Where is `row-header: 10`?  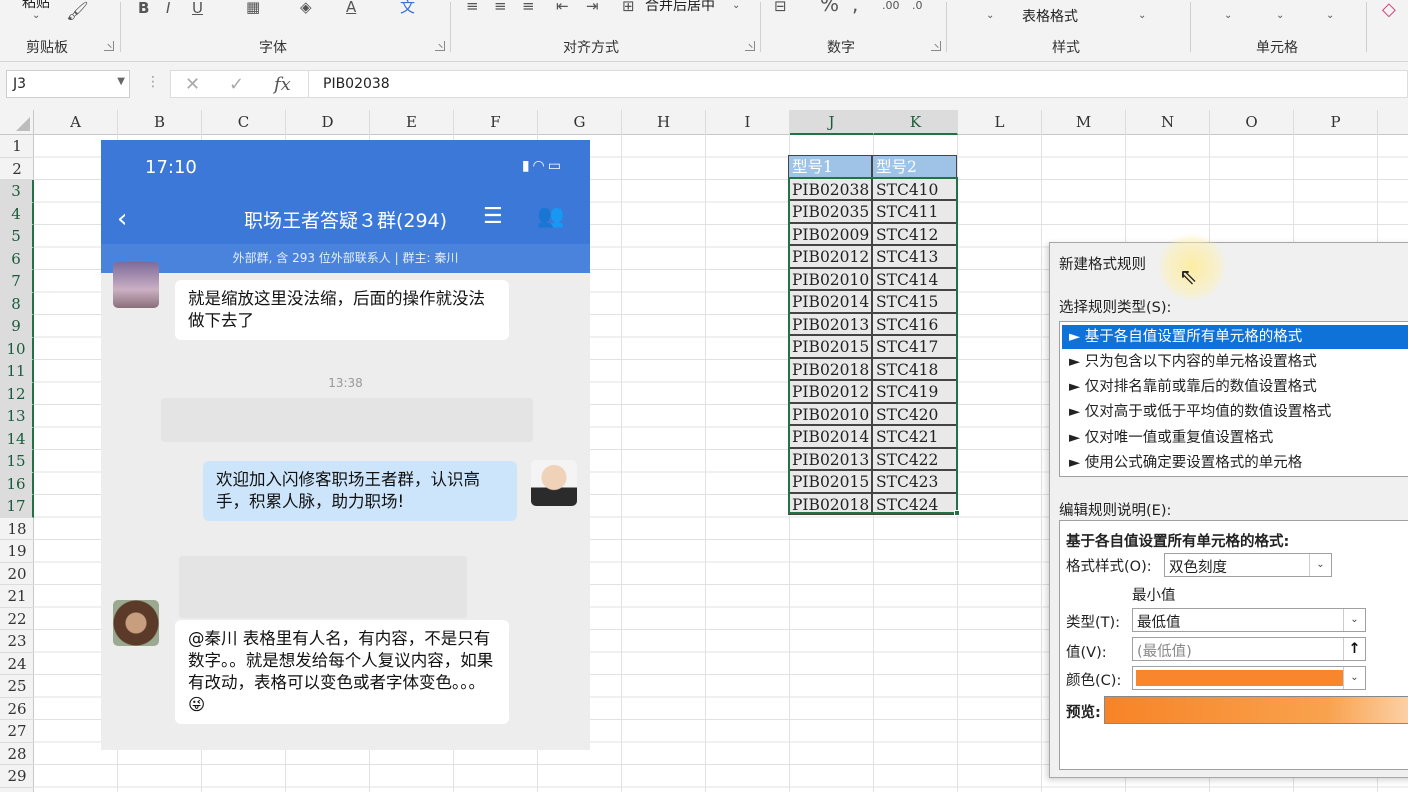 row-header: 10 is located at coordinates (17, 348).